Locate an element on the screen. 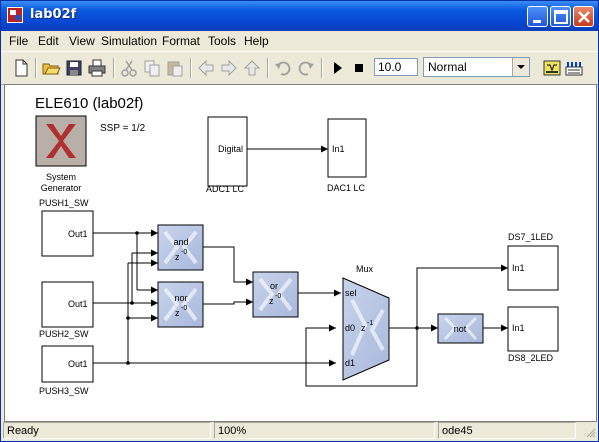 The height and width of the screenshot is (442, 599). simulink-model-icon is located at coordinates (15, 15).